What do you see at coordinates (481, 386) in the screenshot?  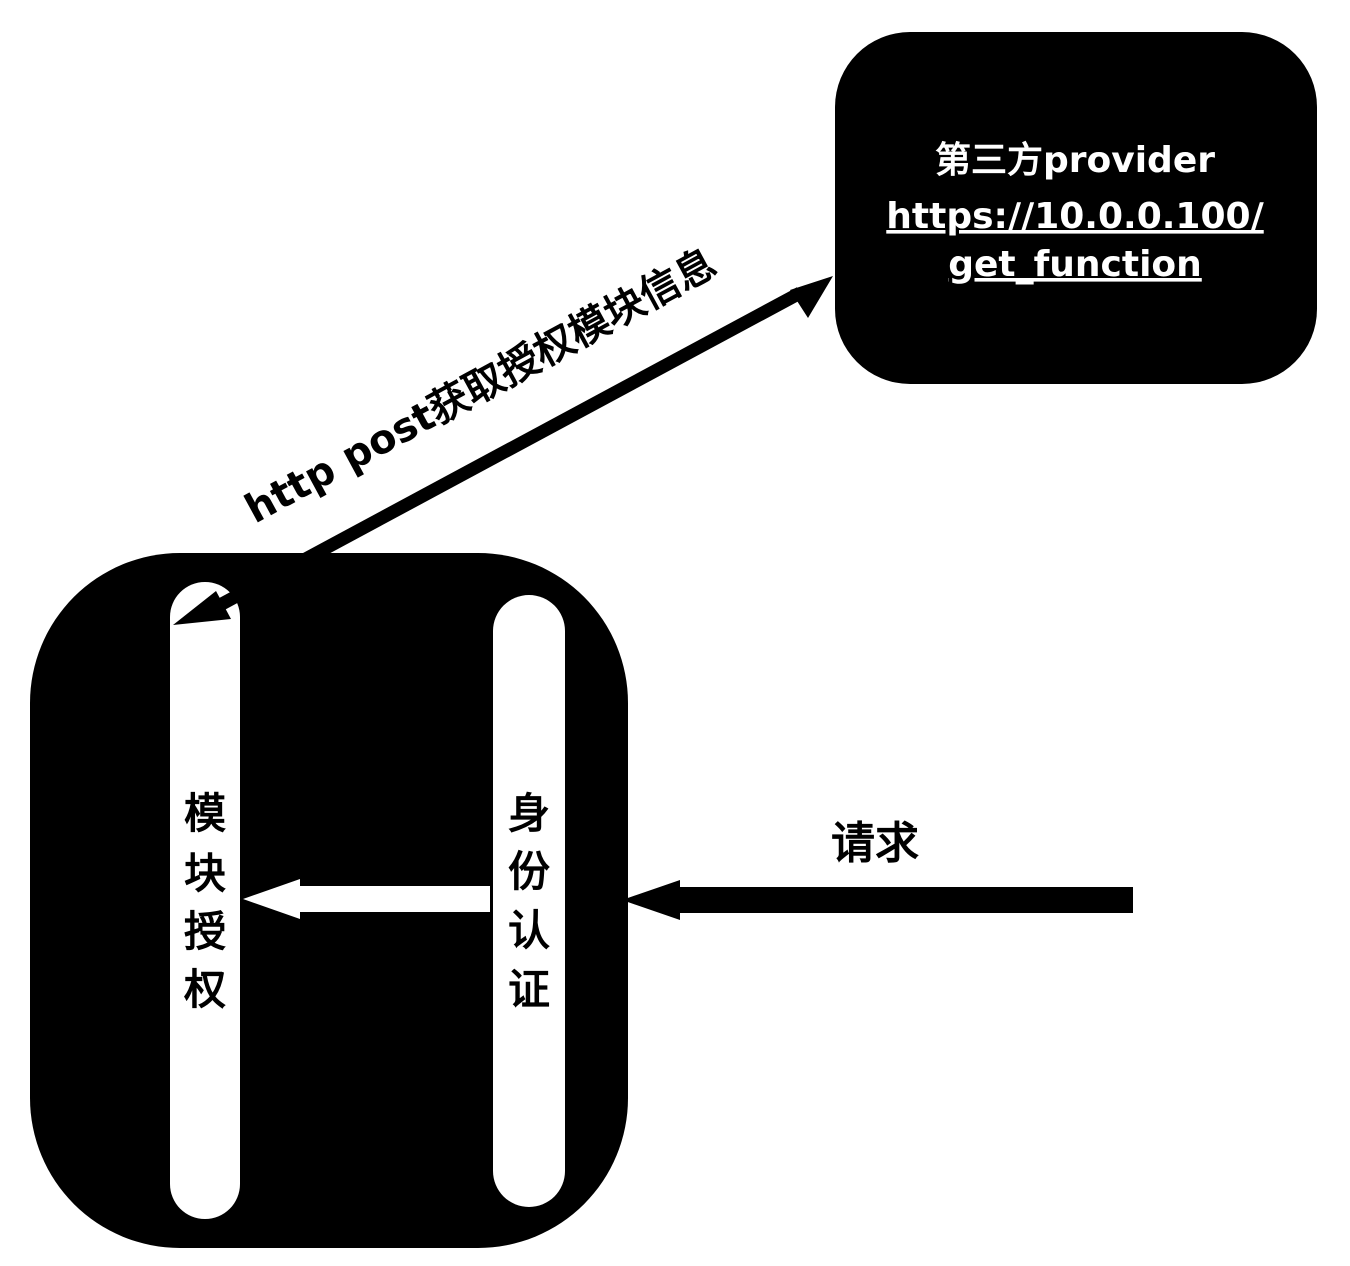 I see `http-post-label: http post获取授权模块信息` at bounding box center [481, 386].